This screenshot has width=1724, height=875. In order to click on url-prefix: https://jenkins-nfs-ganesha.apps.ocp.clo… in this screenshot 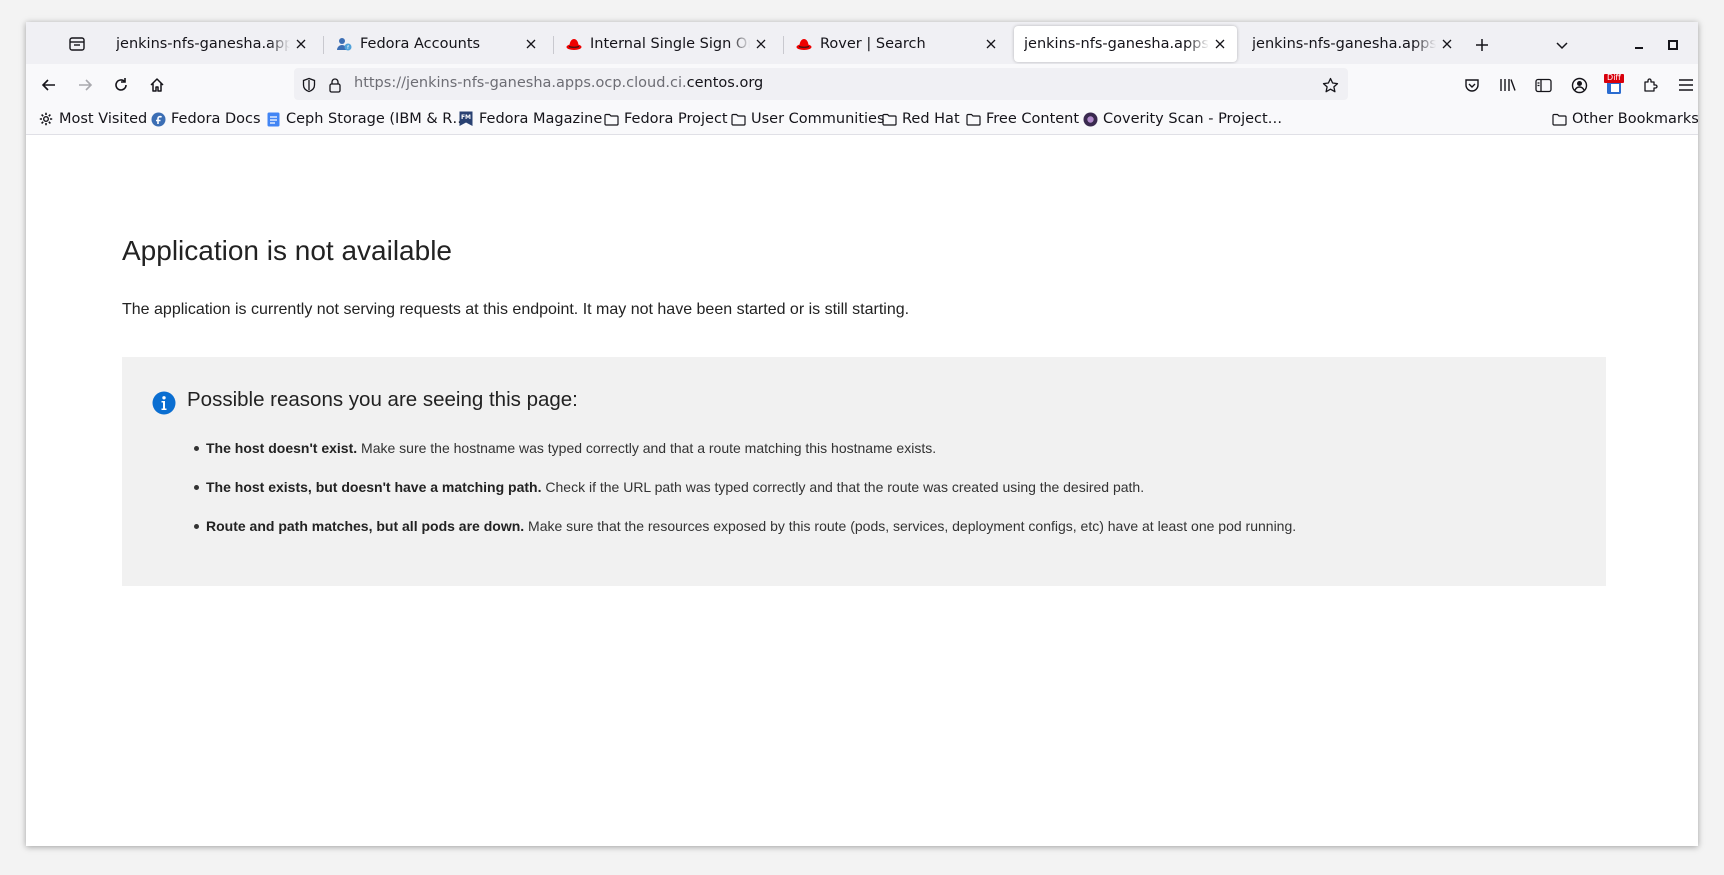, I will do `click(520, 83)`.